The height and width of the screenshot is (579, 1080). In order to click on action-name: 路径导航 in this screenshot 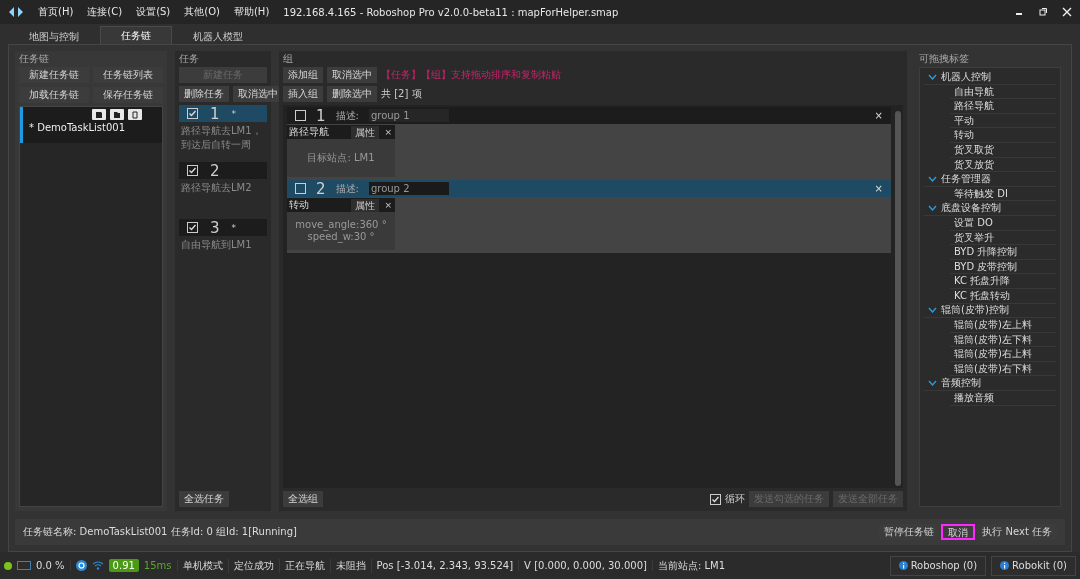, I will do `click(309, 132)`.